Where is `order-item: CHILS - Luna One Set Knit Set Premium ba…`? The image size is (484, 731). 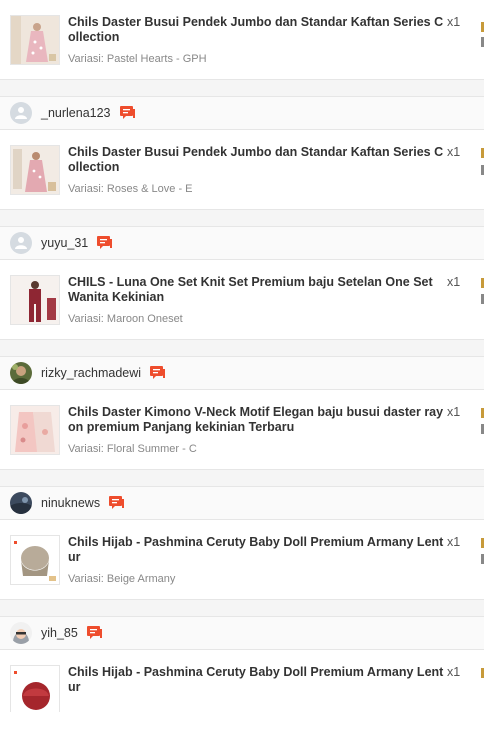
order-item: CHILS - Luna One Set Knit Set Premium ba… is located at coordinates (242, 300).